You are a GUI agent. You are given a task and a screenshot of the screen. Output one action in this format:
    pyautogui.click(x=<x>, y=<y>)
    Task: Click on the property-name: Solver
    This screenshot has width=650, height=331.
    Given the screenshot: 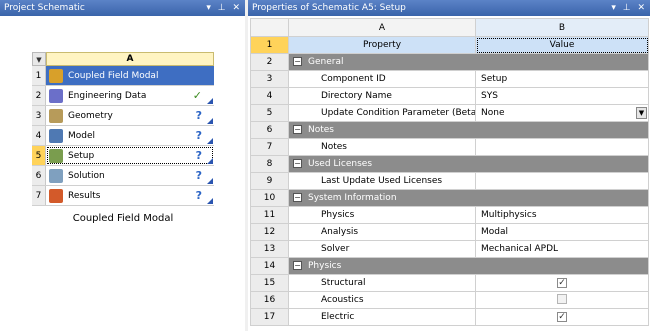 What is the action you would take?
    pyautogui.click(x=382, y=249)
    